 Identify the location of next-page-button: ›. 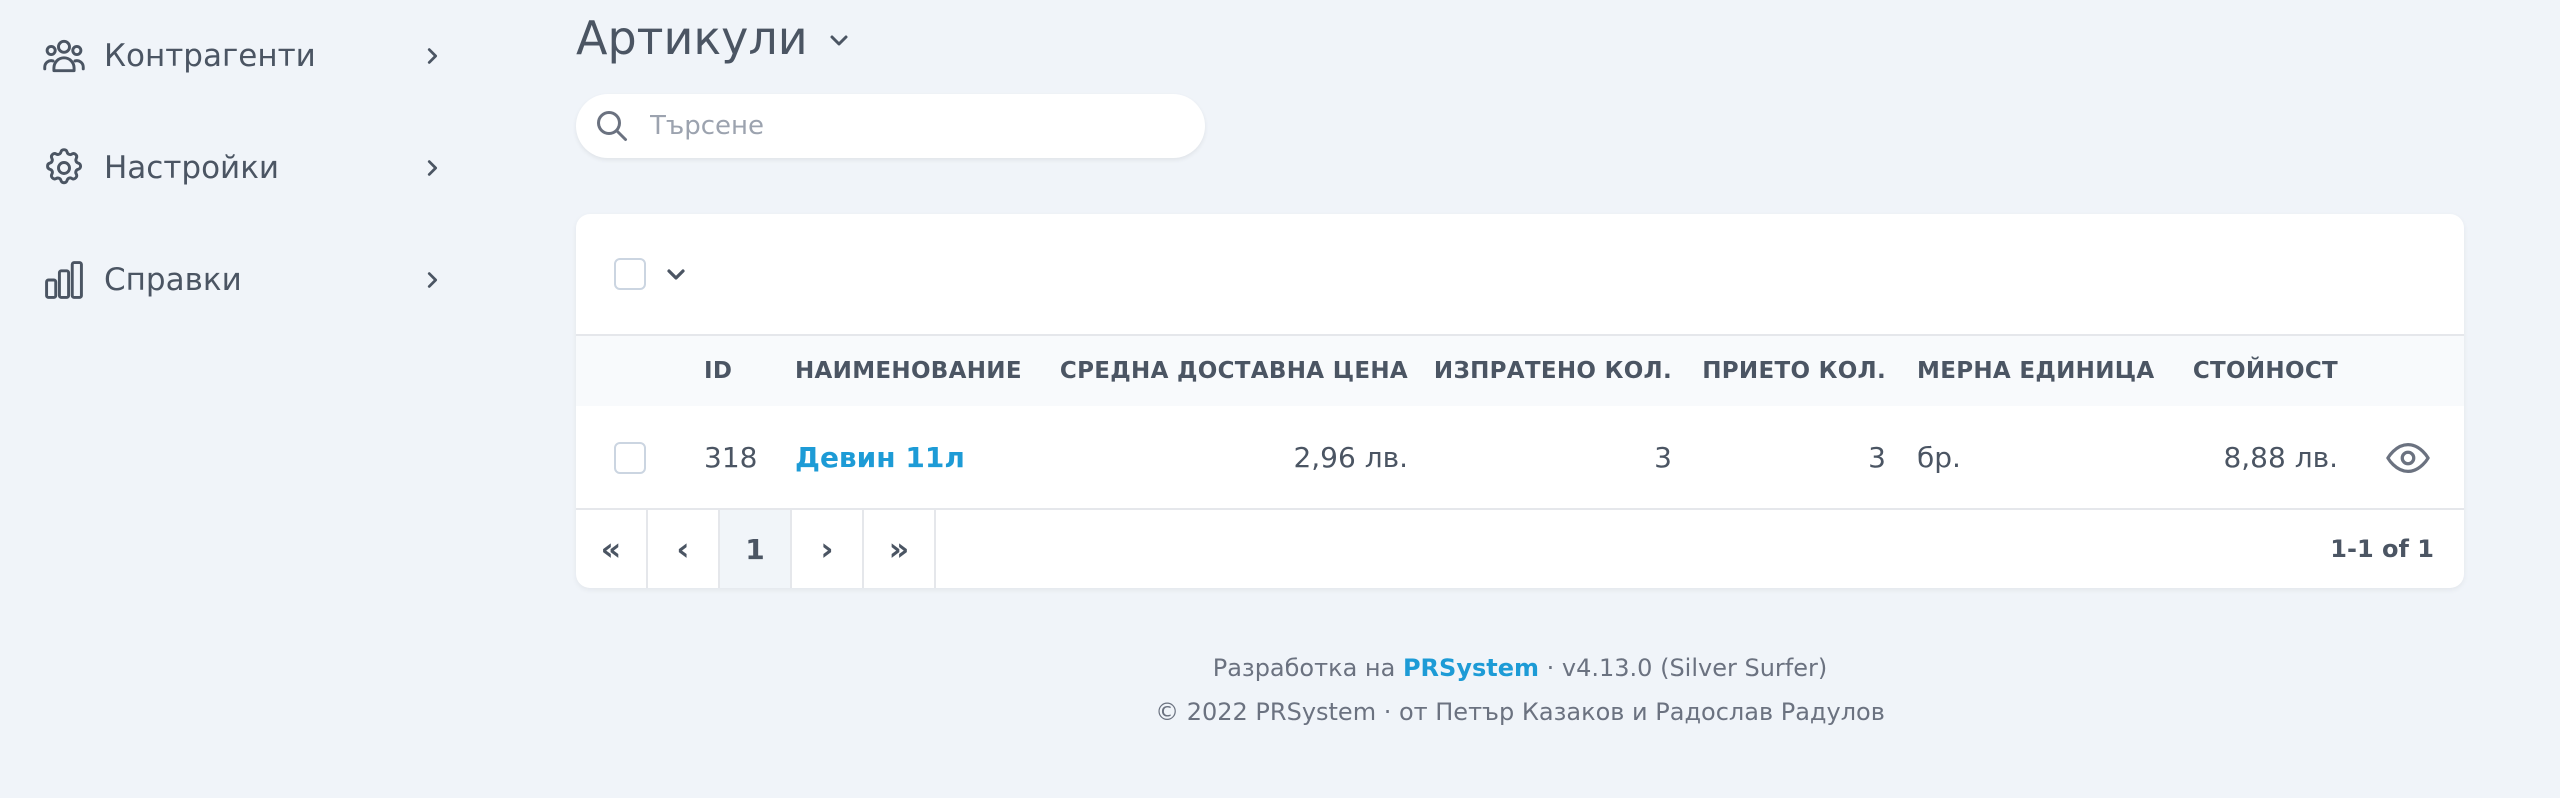
(828, 549).